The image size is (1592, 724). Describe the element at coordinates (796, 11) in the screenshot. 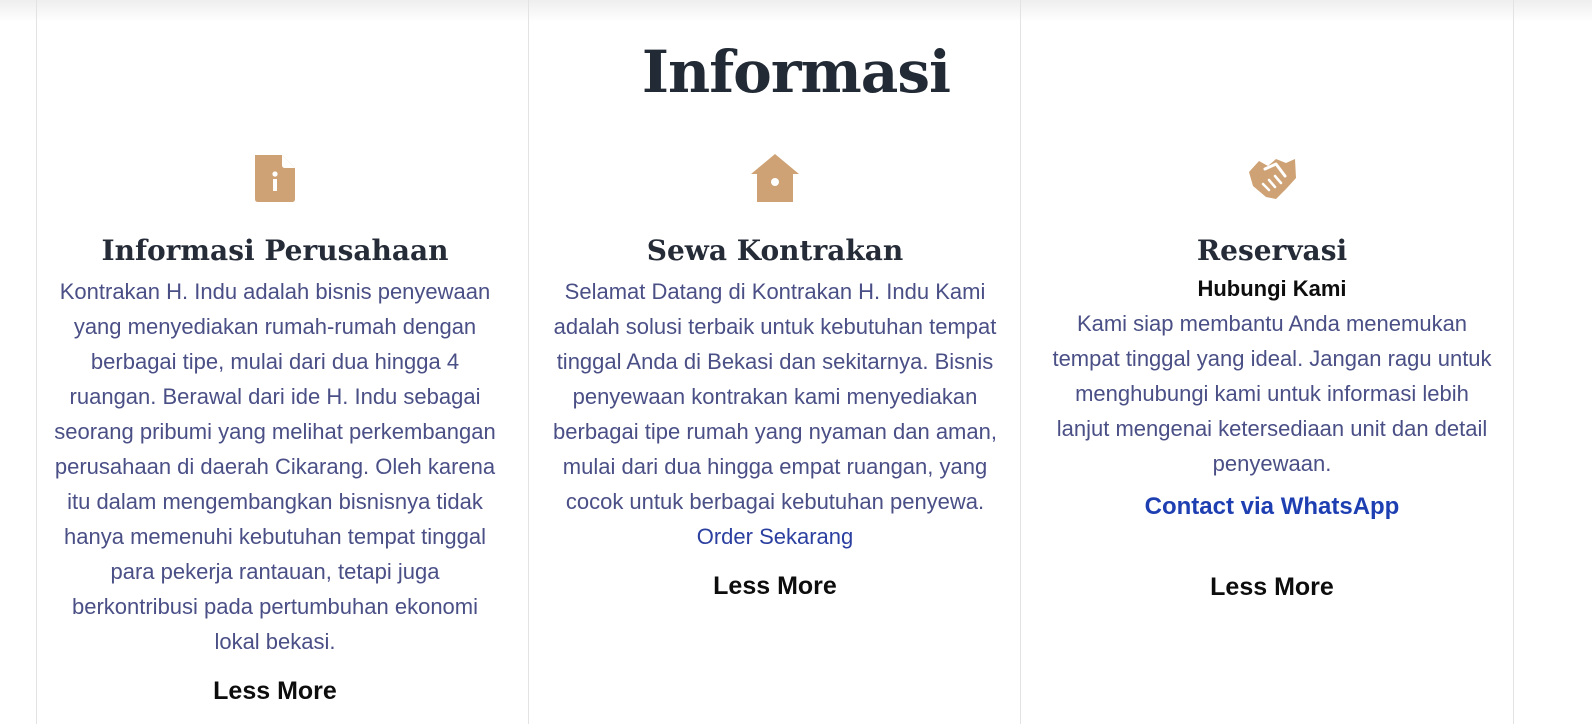

I see `header-shadow` at that location.